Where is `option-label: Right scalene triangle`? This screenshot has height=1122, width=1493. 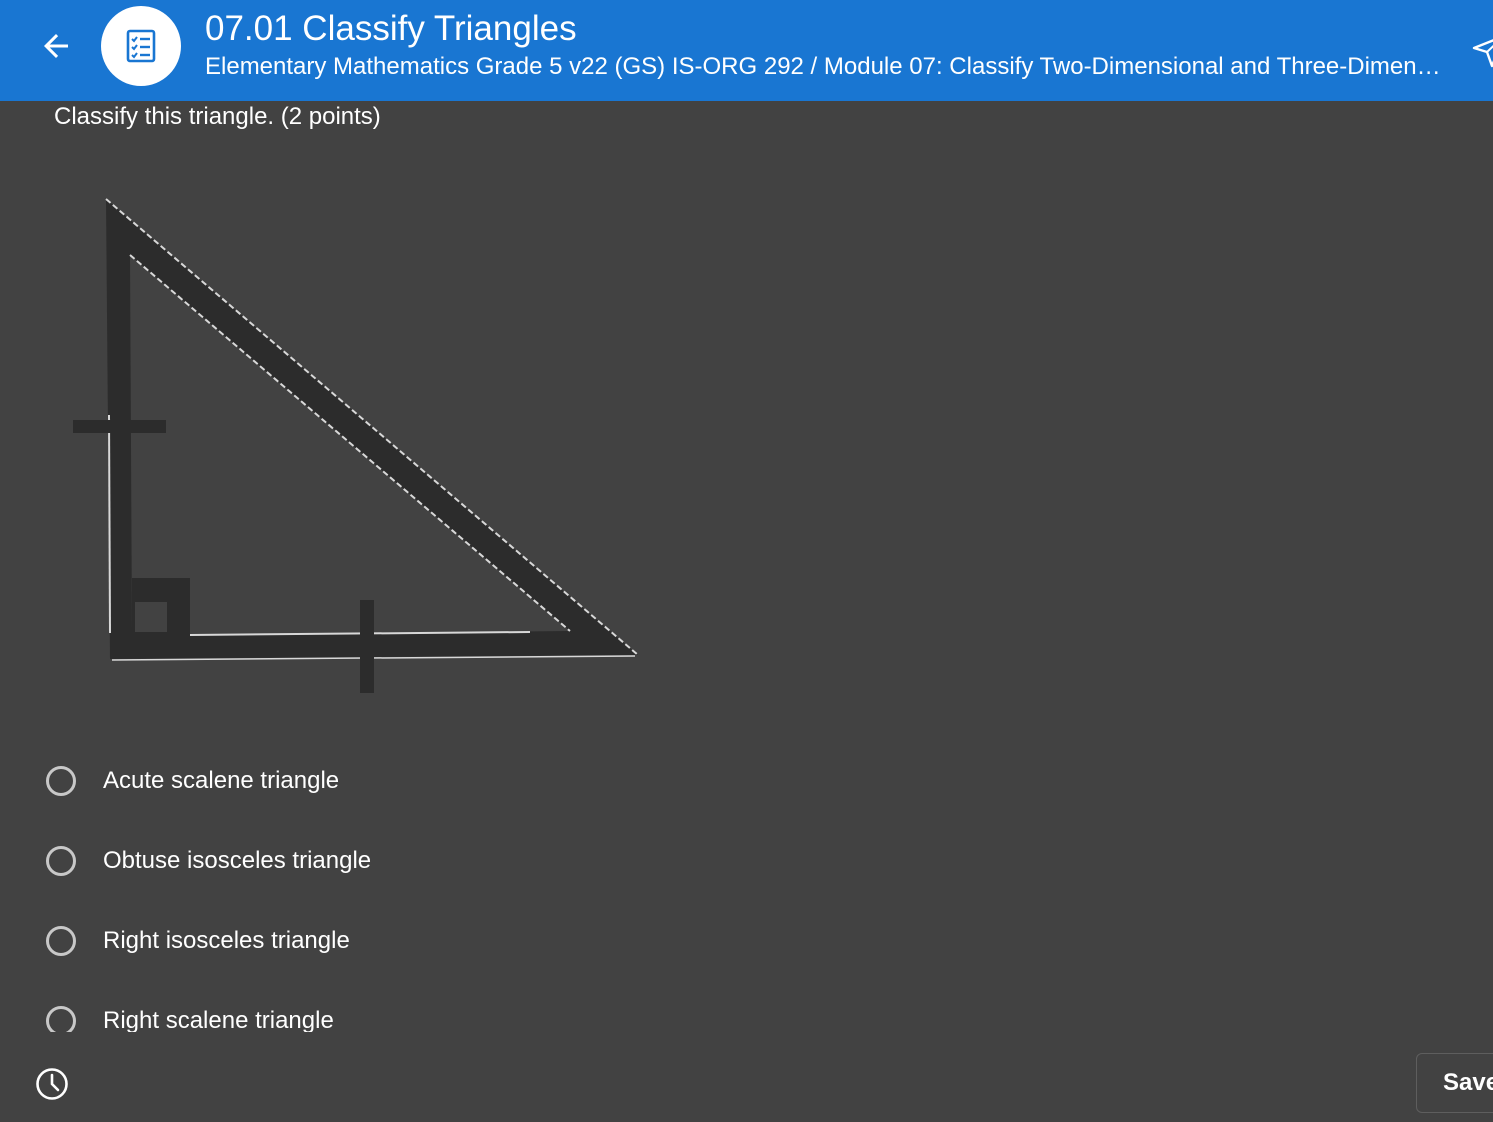 option-label: Right scalene triangle is located at coordinates (218, 1019).